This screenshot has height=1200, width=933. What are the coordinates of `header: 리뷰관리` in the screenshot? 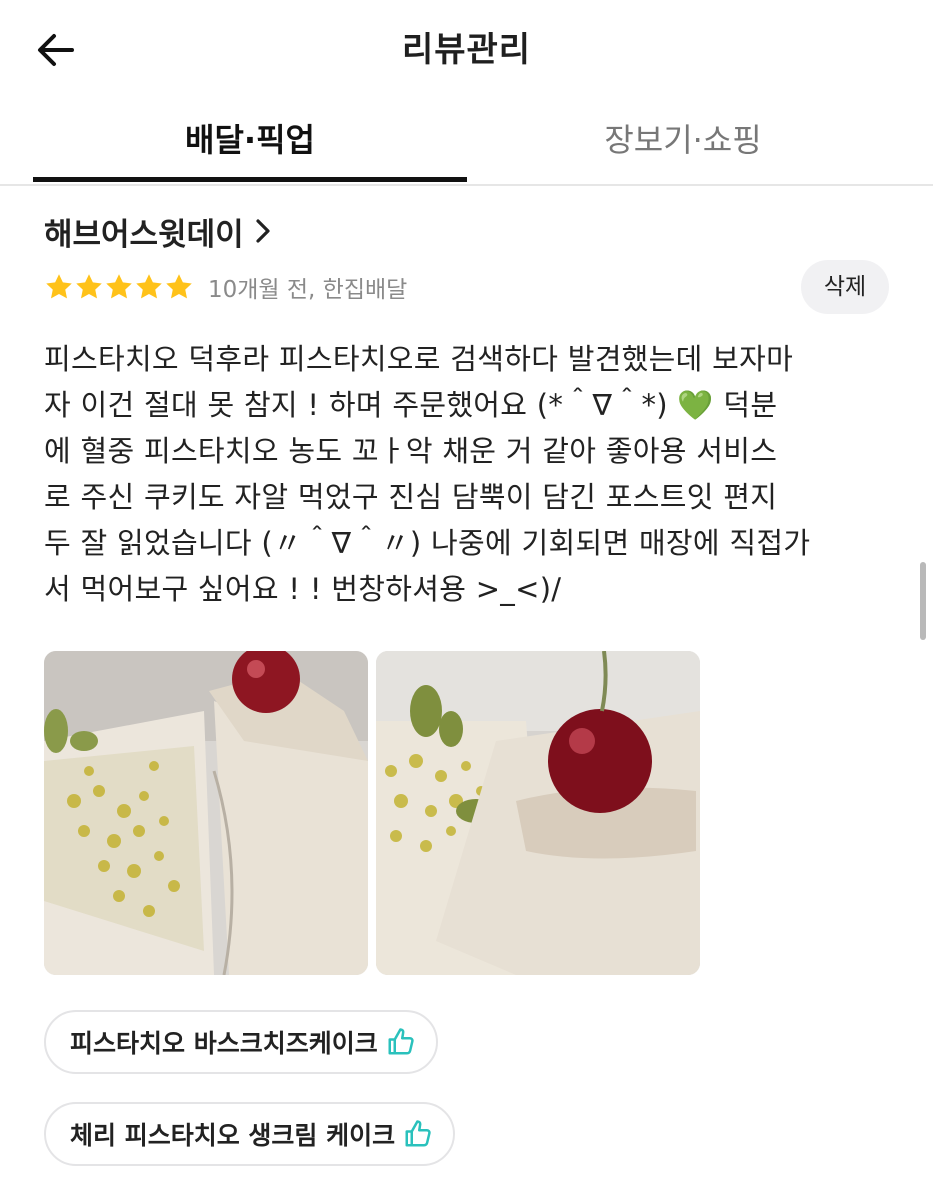 It's located at (466, 50).